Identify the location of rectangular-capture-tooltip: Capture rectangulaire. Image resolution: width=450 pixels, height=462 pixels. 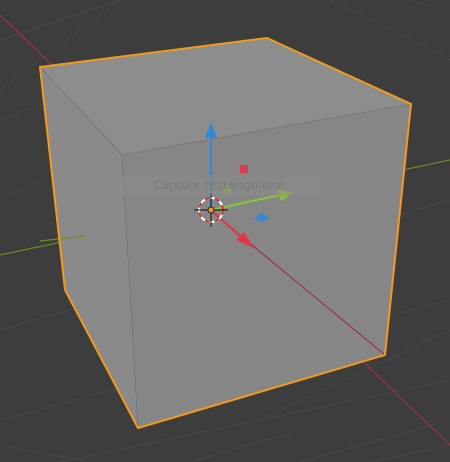
(220, 185).